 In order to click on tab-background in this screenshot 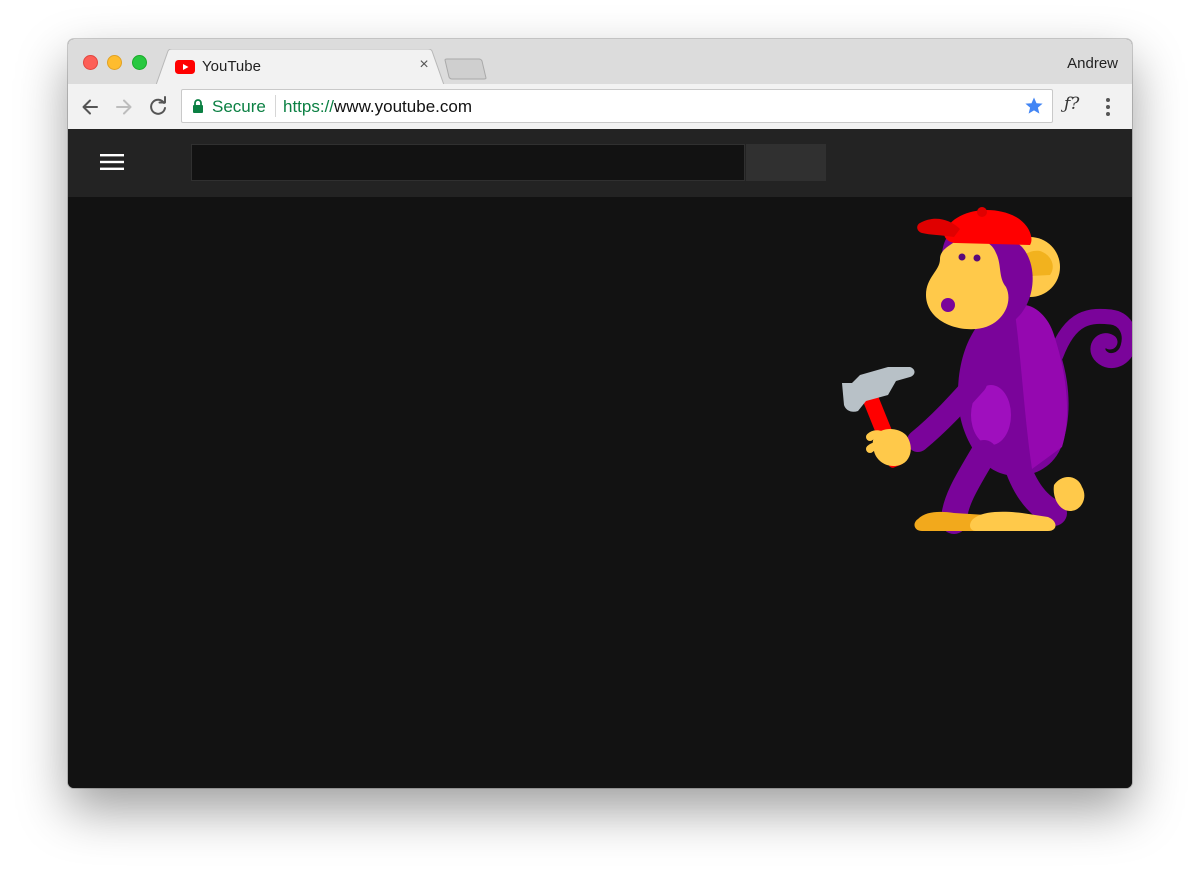, I will do `click(300, 67)`.